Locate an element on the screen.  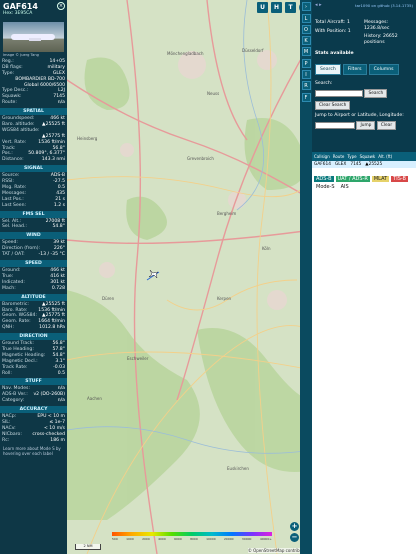
toolbar-button-o: O is located at coordinates (306, 29).